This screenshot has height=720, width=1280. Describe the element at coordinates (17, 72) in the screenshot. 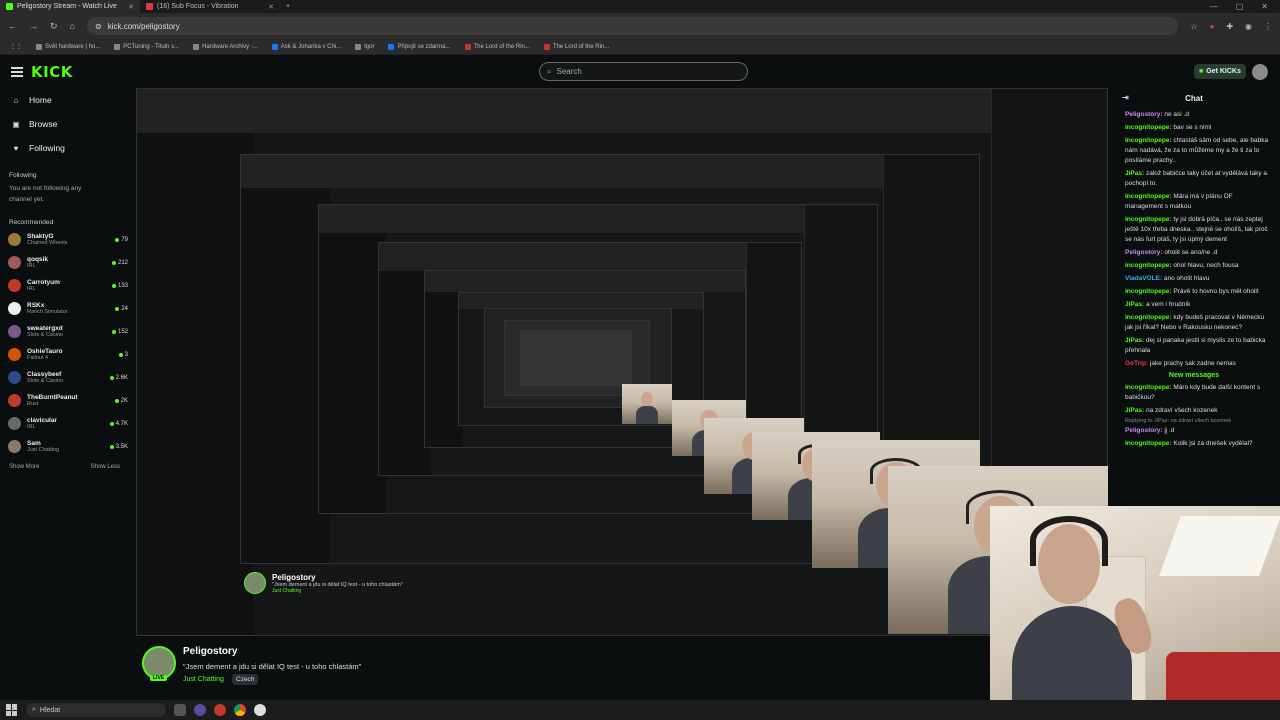

I see `menu-icon` at that location.